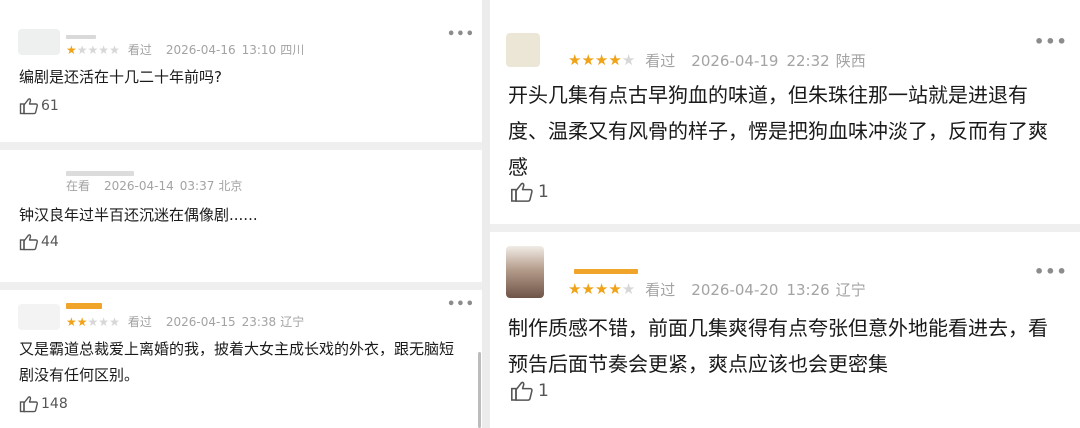  Describe the element at coordinates (479, 390) in the screenshot. I see `scrollbar-thumb` at that location.